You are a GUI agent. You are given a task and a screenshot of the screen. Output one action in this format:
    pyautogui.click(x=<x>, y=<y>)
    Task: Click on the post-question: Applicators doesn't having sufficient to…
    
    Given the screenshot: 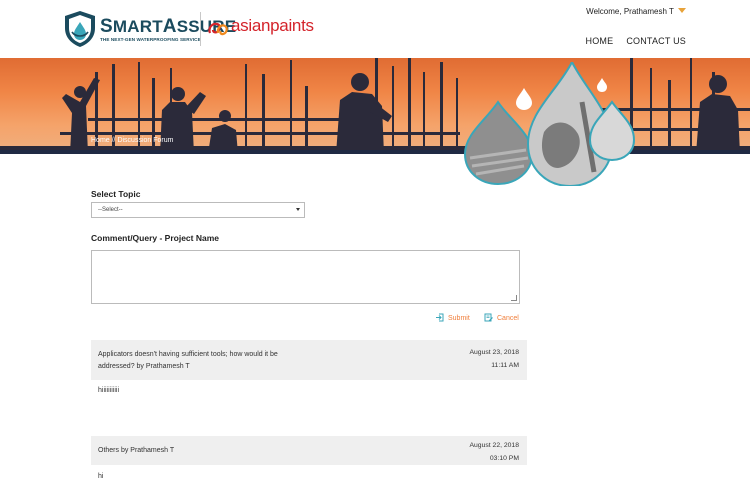 What is the action you would take?
    pyautogui.click(x=188, y=361)
    